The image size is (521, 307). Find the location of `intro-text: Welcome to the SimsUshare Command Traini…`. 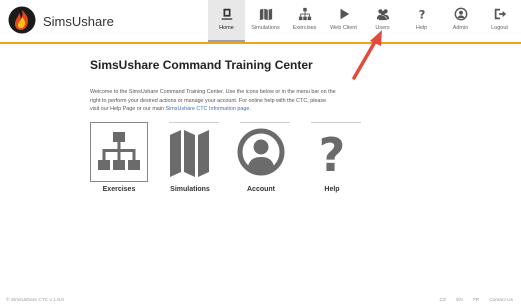

intro-text: Welcome to the SimsUshare Command Traini… is located at coordinates (213, 101).